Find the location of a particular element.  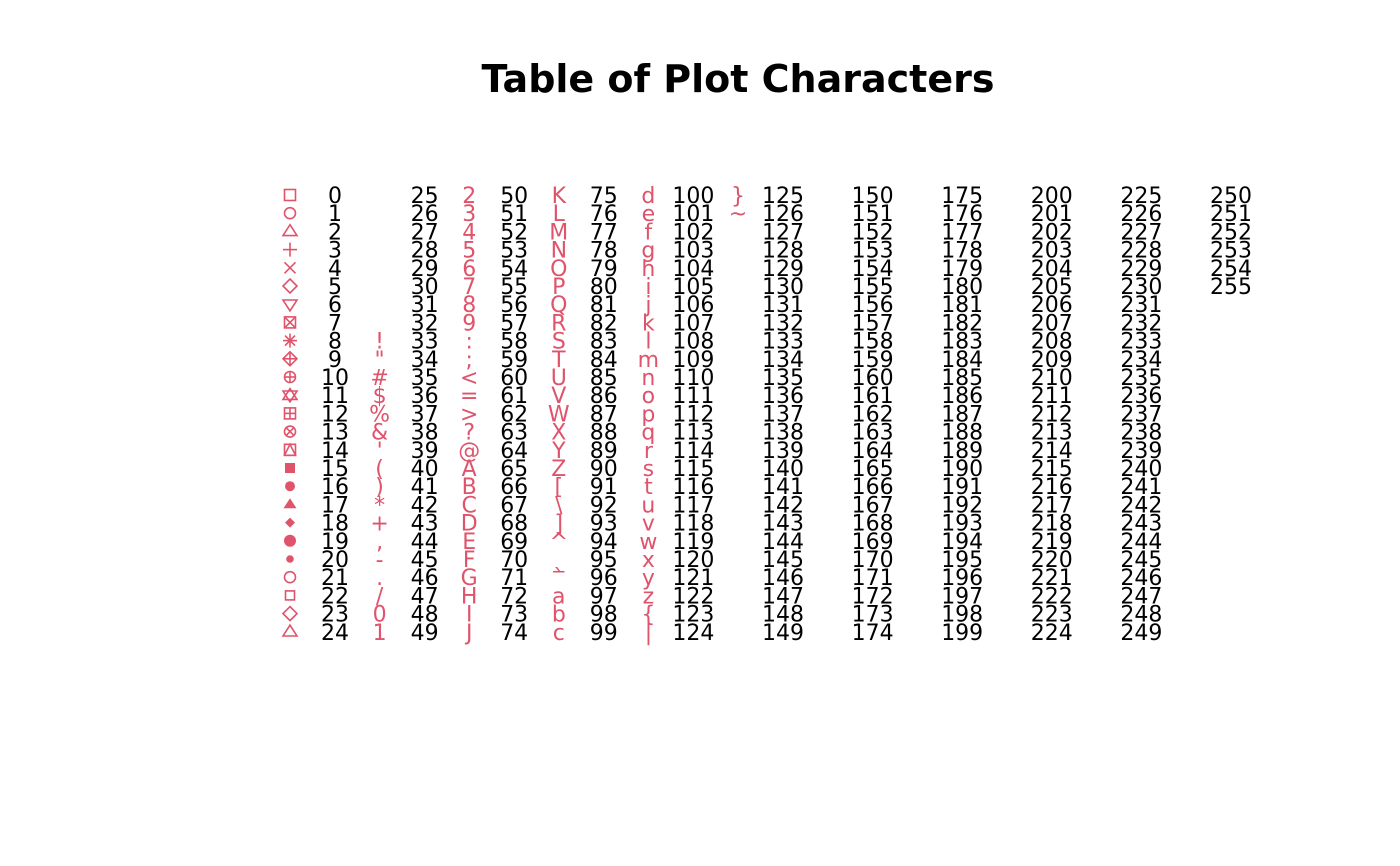

pch-2-open-triangle-up-symbol is located at coordinates (290, 230).